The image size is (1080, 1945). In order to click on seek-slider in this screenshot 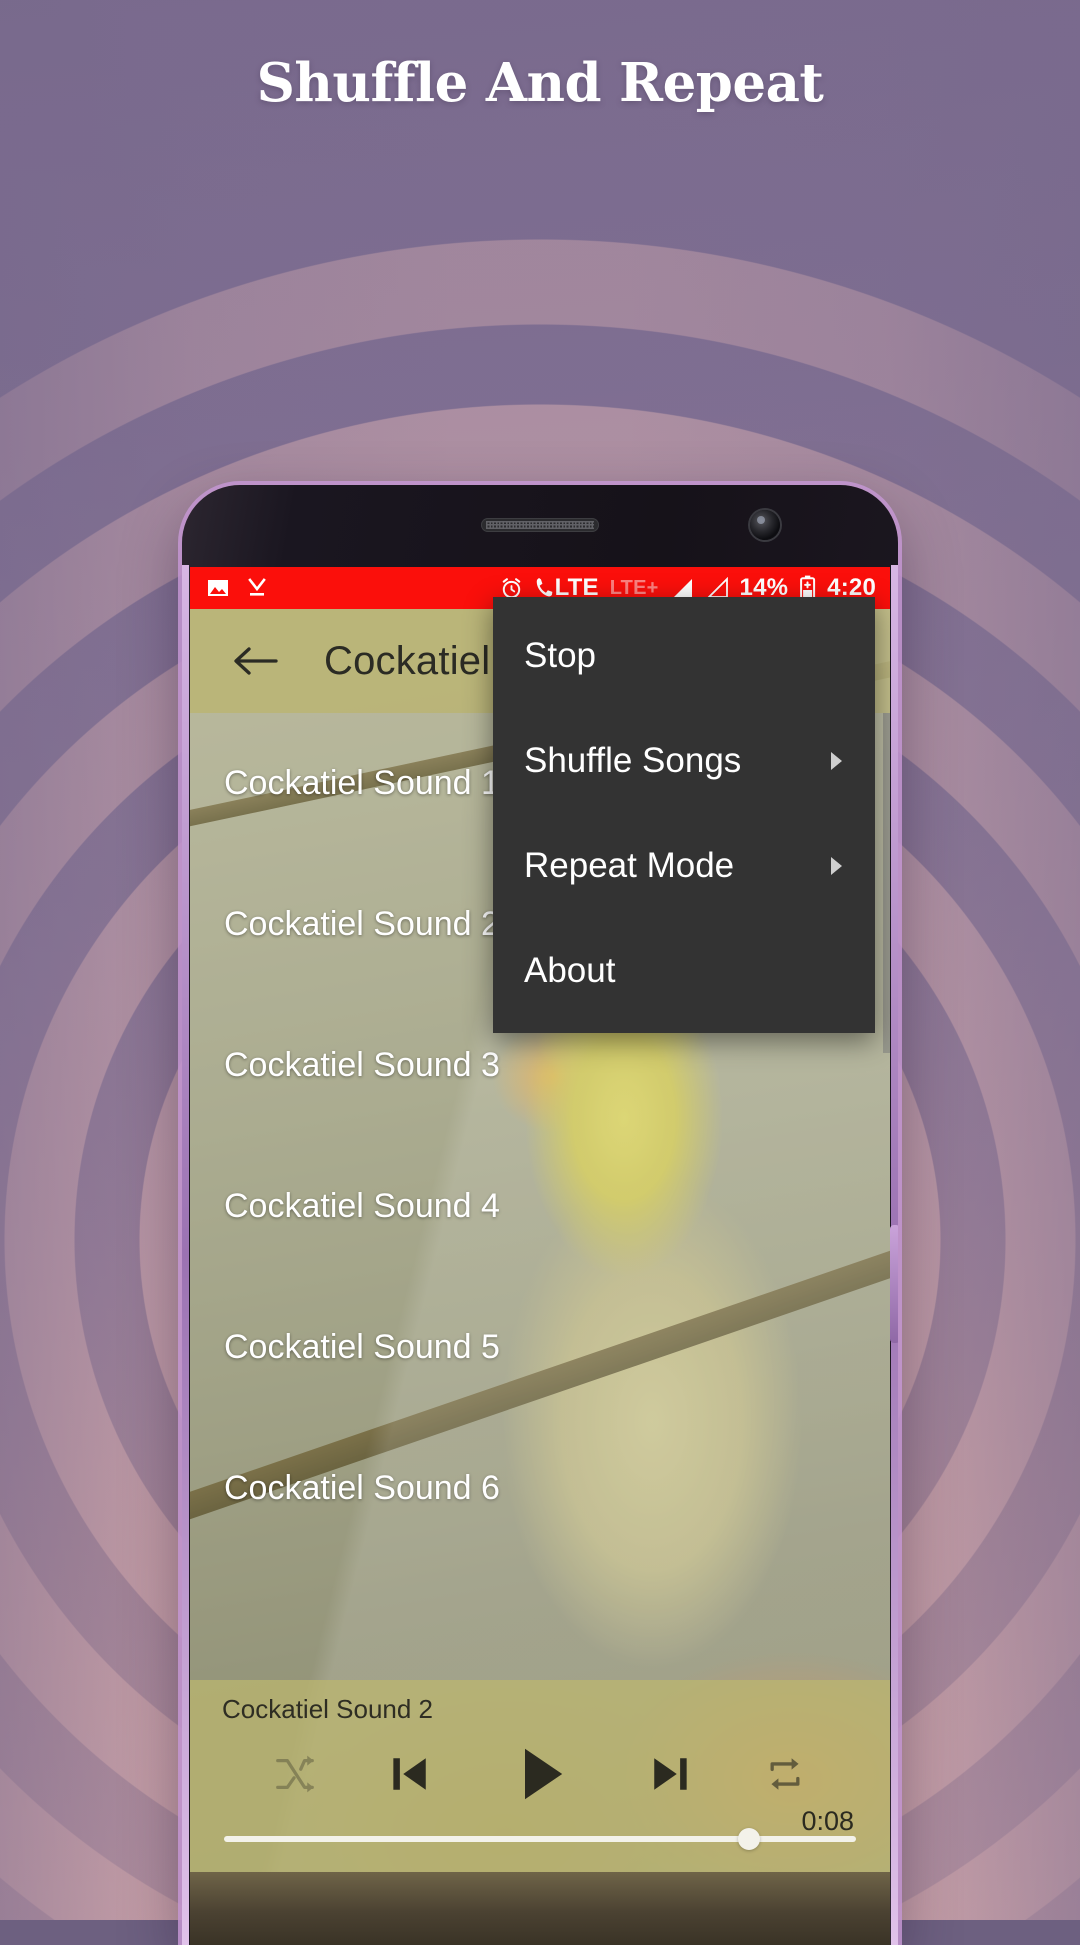, I will do `click(540, 1839)`.